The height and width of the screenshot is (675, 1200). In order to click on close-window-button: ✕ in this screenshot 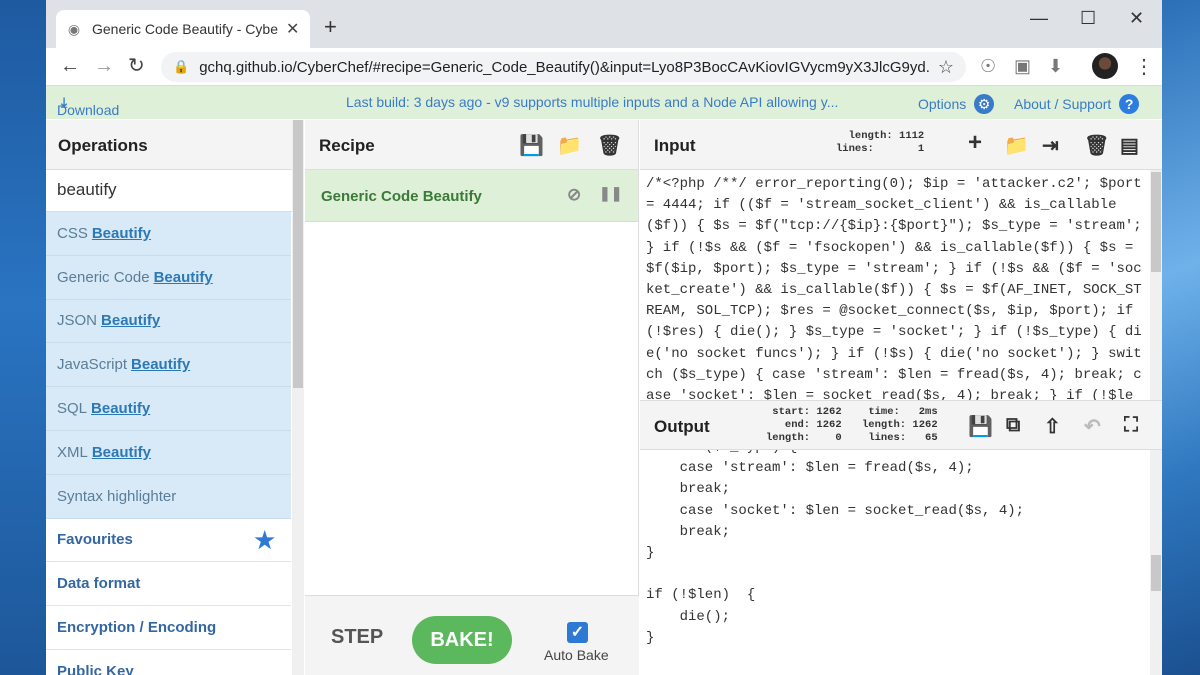, I will do `click(1136, 18)`.